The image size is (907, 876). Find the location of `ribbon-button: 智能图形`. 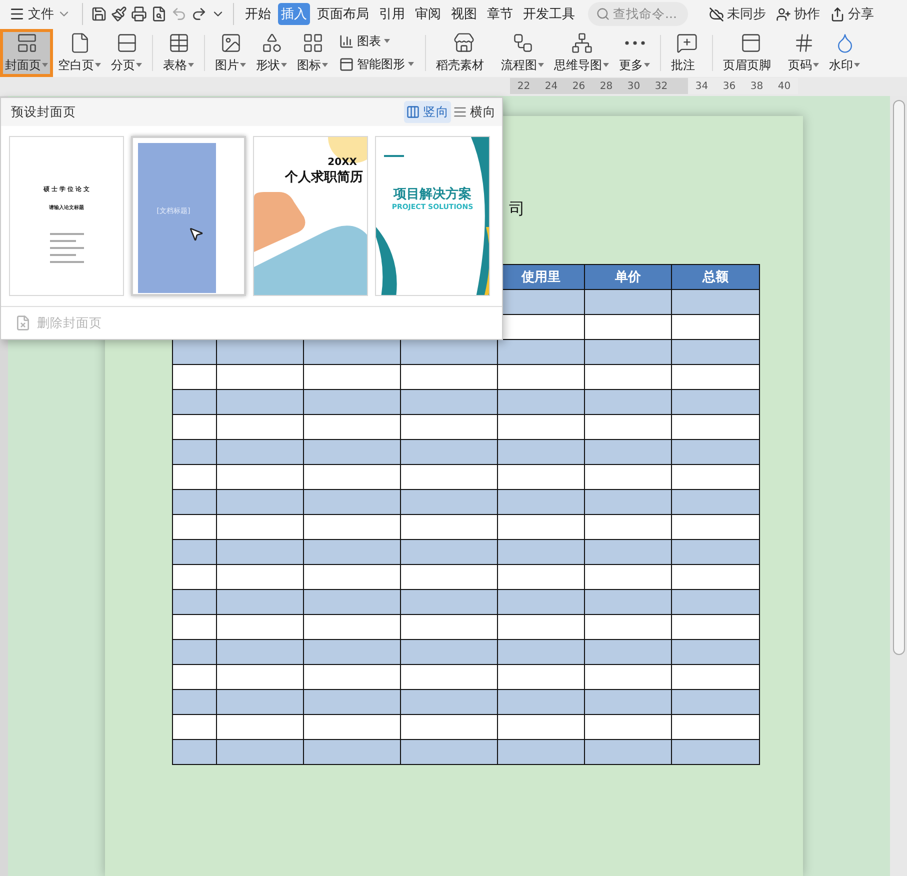

ribbon-button: 智能图形 is located at coordinates (376, 64).